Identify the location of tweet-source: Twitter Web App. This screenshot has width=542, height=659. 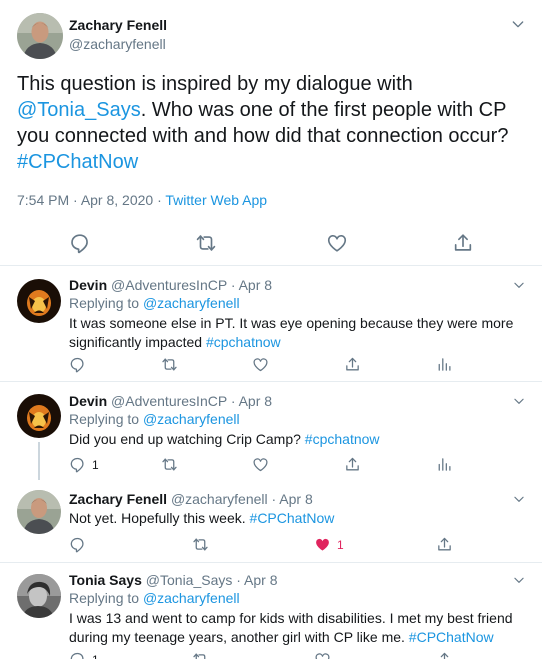
(216, 200).